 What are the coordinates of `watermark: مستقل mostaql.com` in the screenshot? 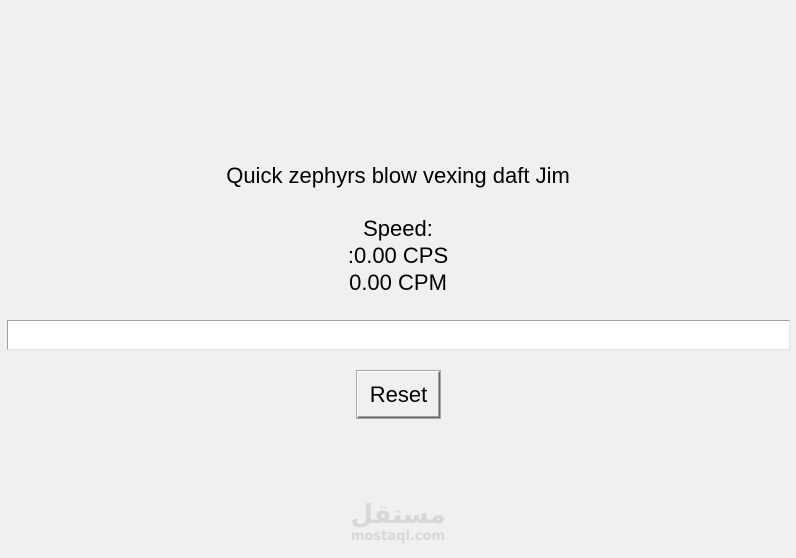 It's located at (398, 522).